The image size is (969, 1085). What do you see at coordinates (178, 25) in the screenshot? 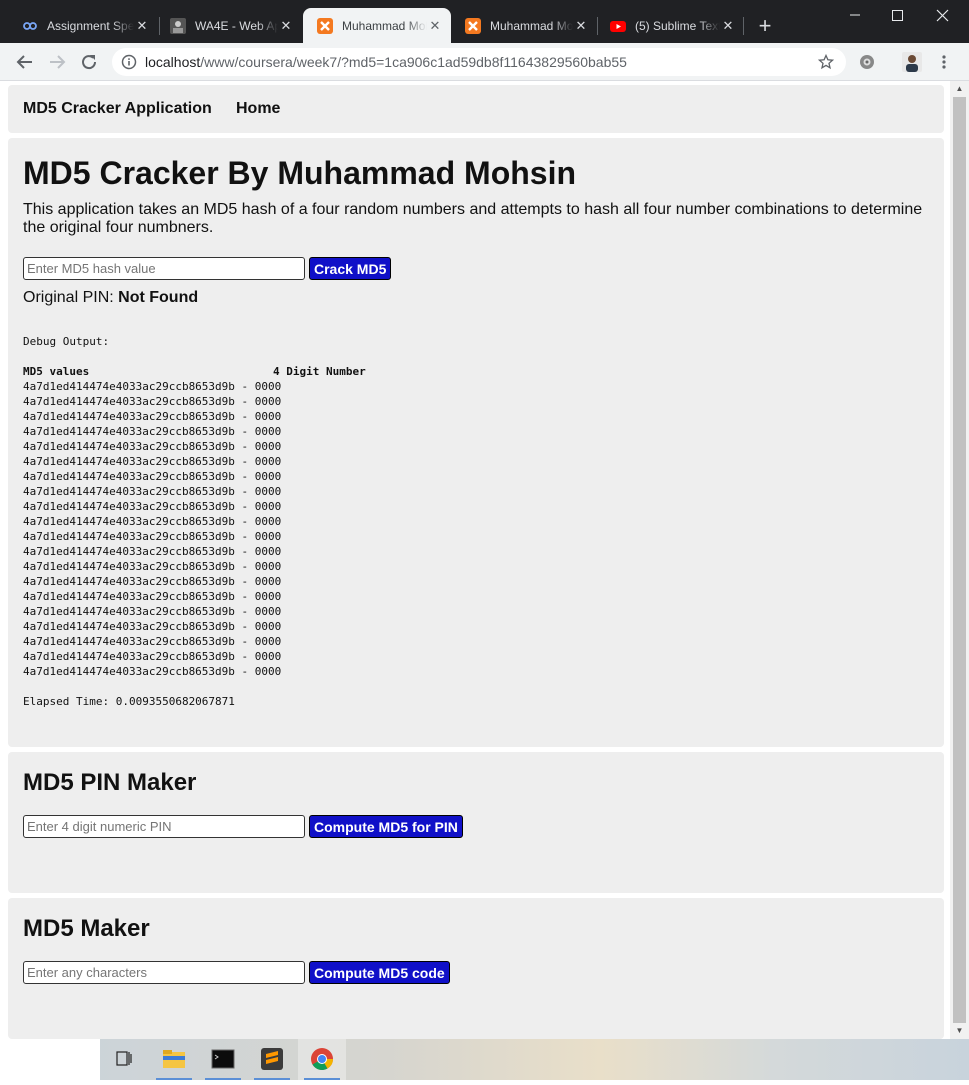
I see `wa4e-icon` at bounding box center [178, 25].